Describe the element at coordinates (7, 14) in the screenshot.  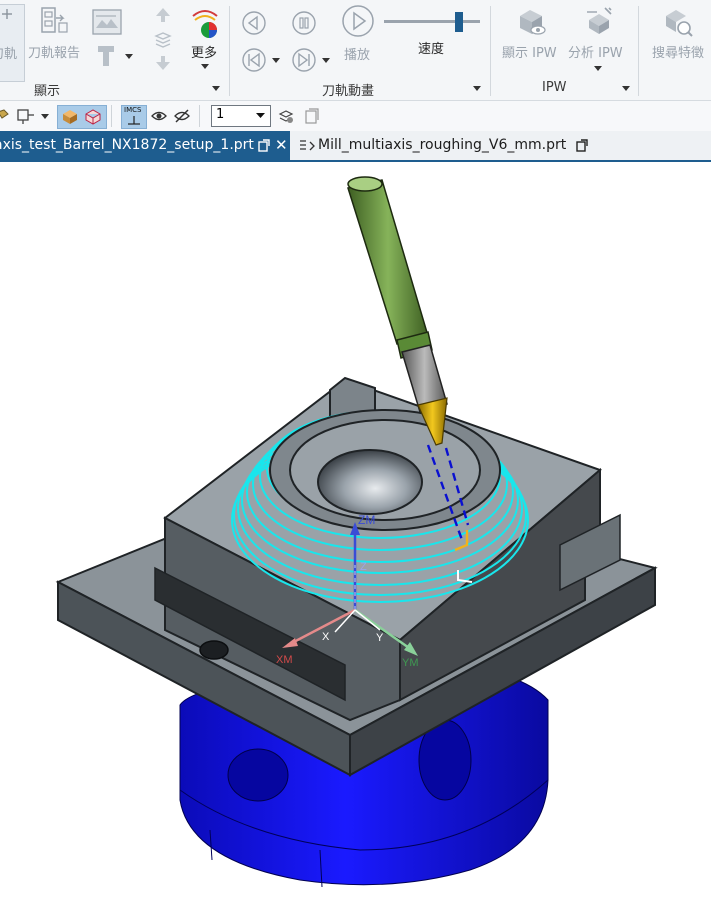
I see `toolpath-icon` at that location.